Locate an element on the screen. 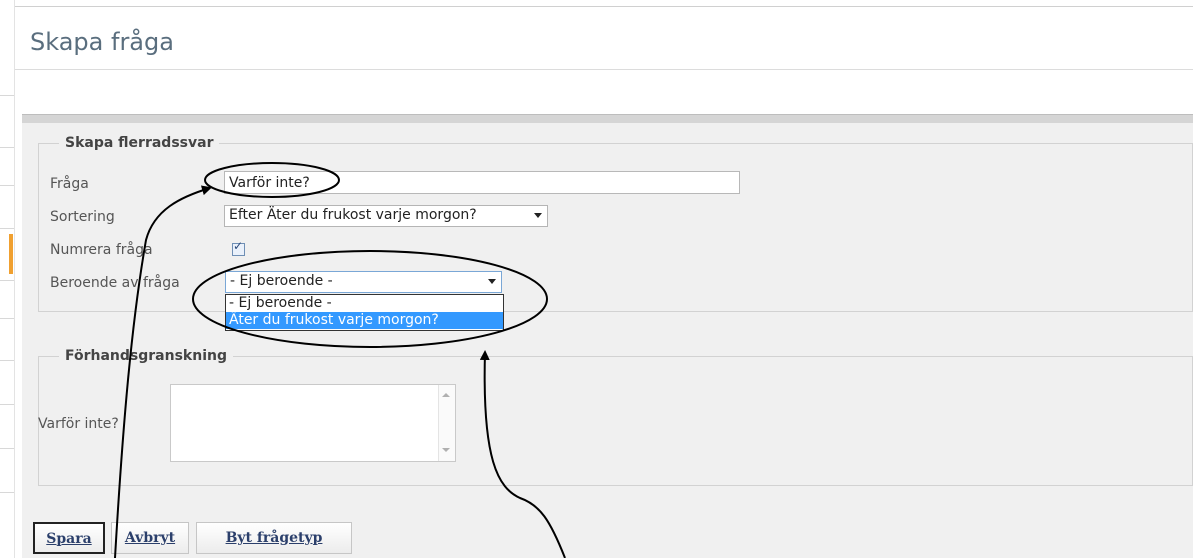 Image resolution: width=1193 pixels, height=558 pixels. nav-active-indicator is located at coordinates (11, 254).